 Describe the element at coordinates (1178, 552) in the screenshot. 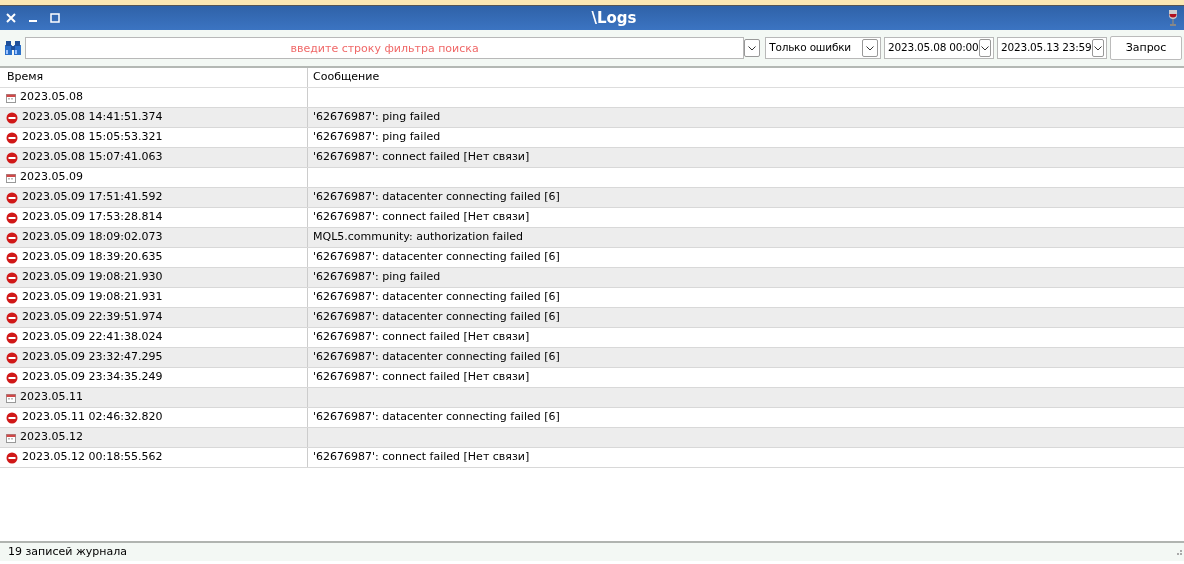

I see `resize-grip-icon` at that location.